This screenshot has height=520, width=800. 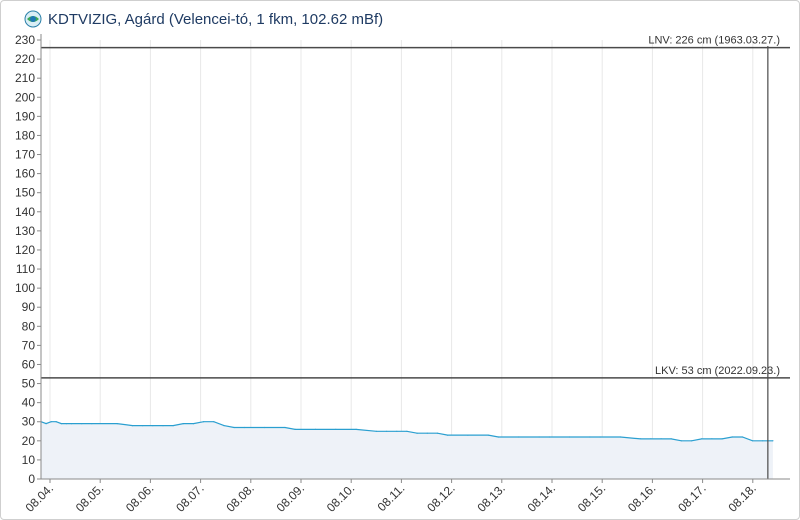 I want to click on y-tick-label: 80, so click(x=29, y=326).